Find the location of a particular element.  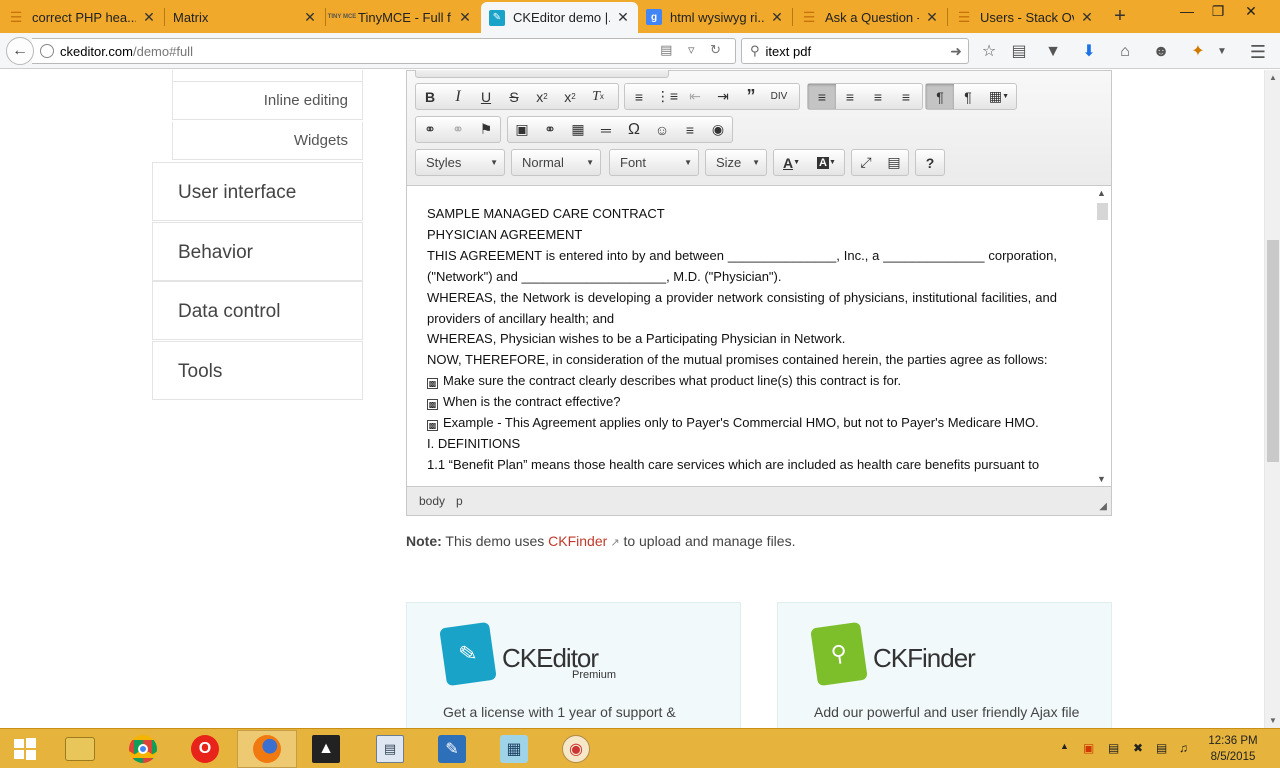

sidebar-item-tools: Tools is located at coordinates (257, 370).